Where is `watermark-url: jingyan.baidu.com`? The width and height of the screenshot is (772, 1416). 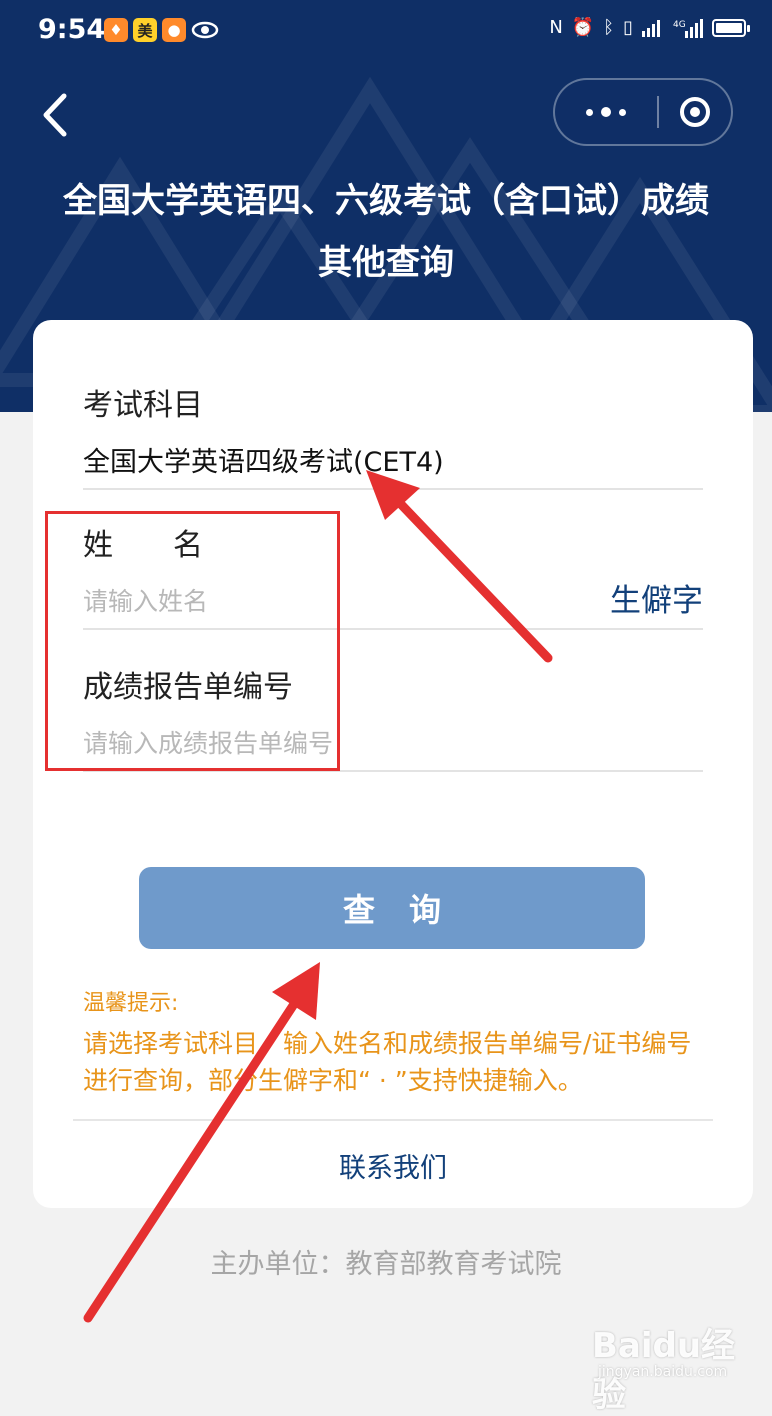
watermark-url: jingyan.baidu.com is located at coordinates (663, 1372).